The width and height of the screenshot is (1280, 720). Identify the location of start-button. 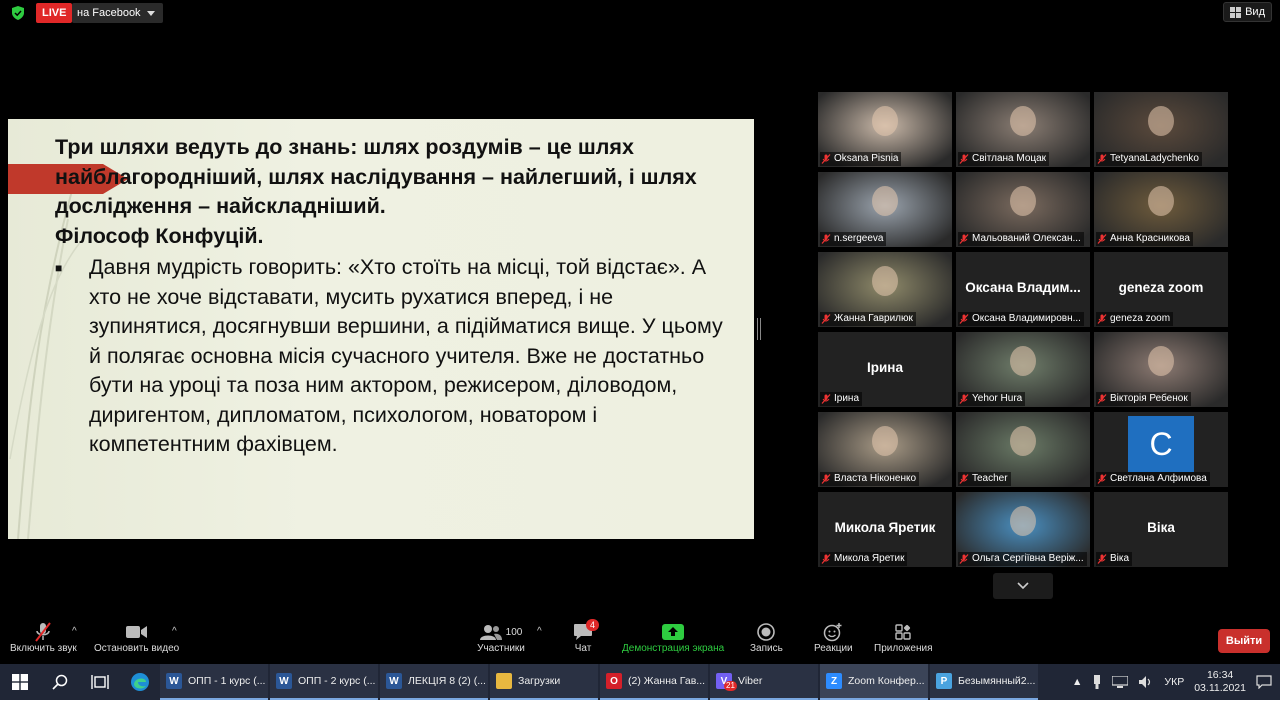
(20, 682).